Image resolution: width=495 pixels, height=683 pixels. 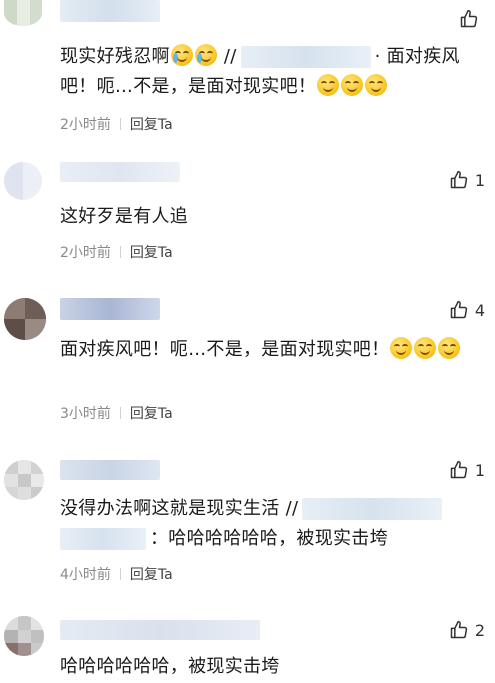 I want to click on like-button: 2, so click(x=467, y=630).